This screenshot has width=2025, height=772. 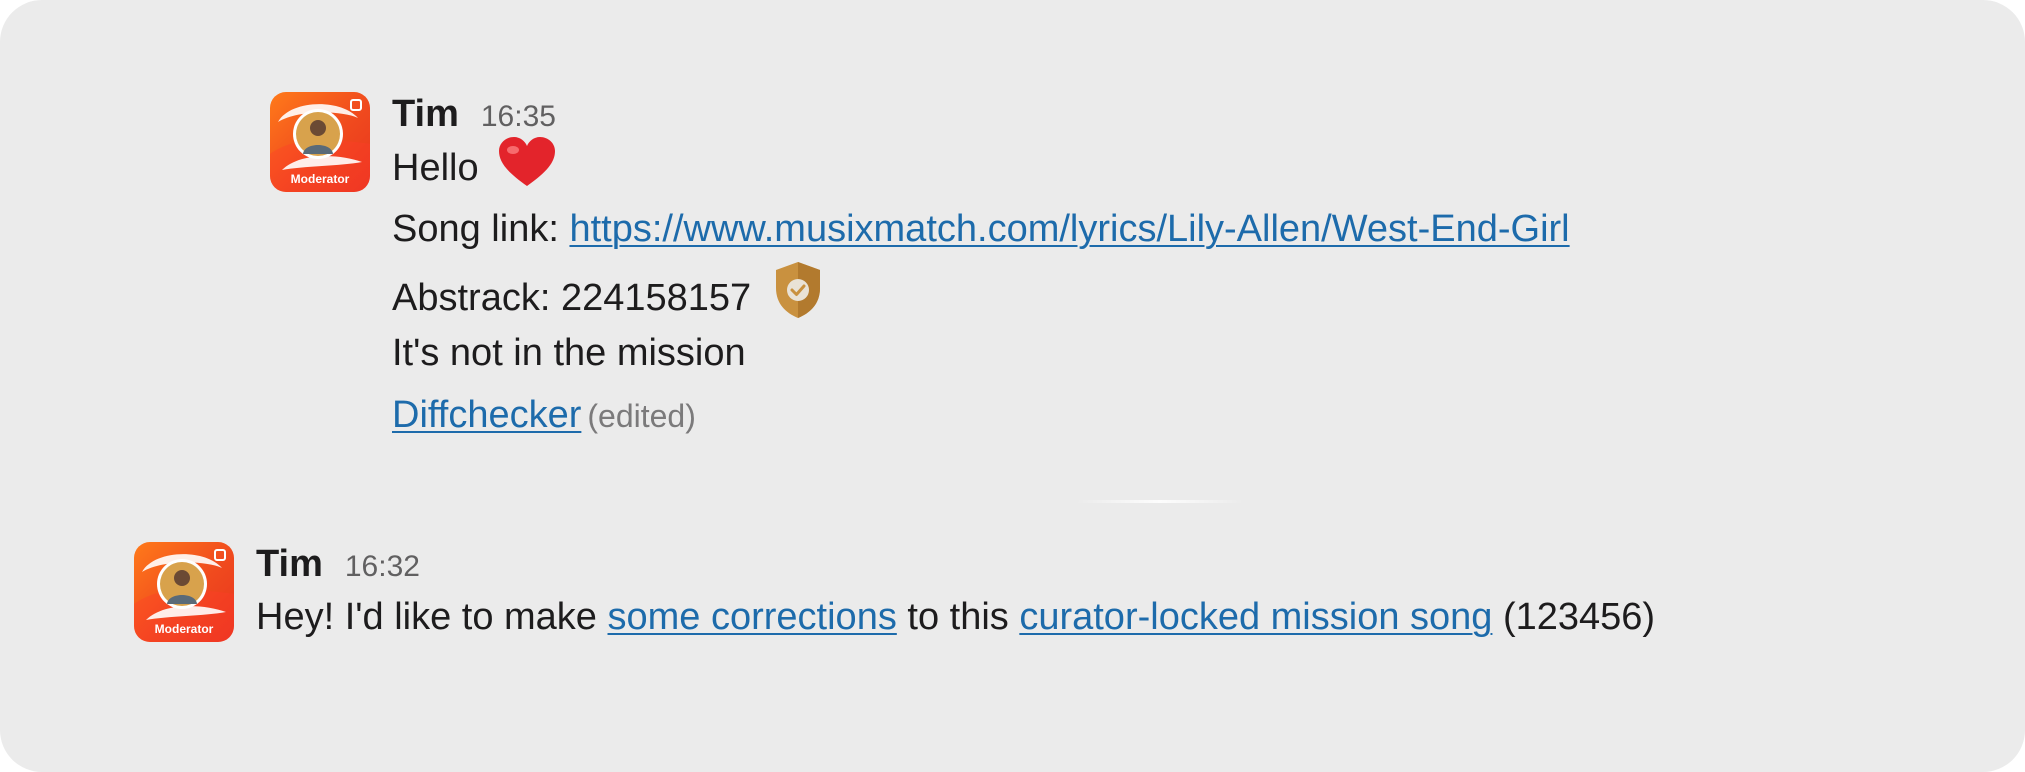 I want to click on divider, so click(x=1160, y=501).